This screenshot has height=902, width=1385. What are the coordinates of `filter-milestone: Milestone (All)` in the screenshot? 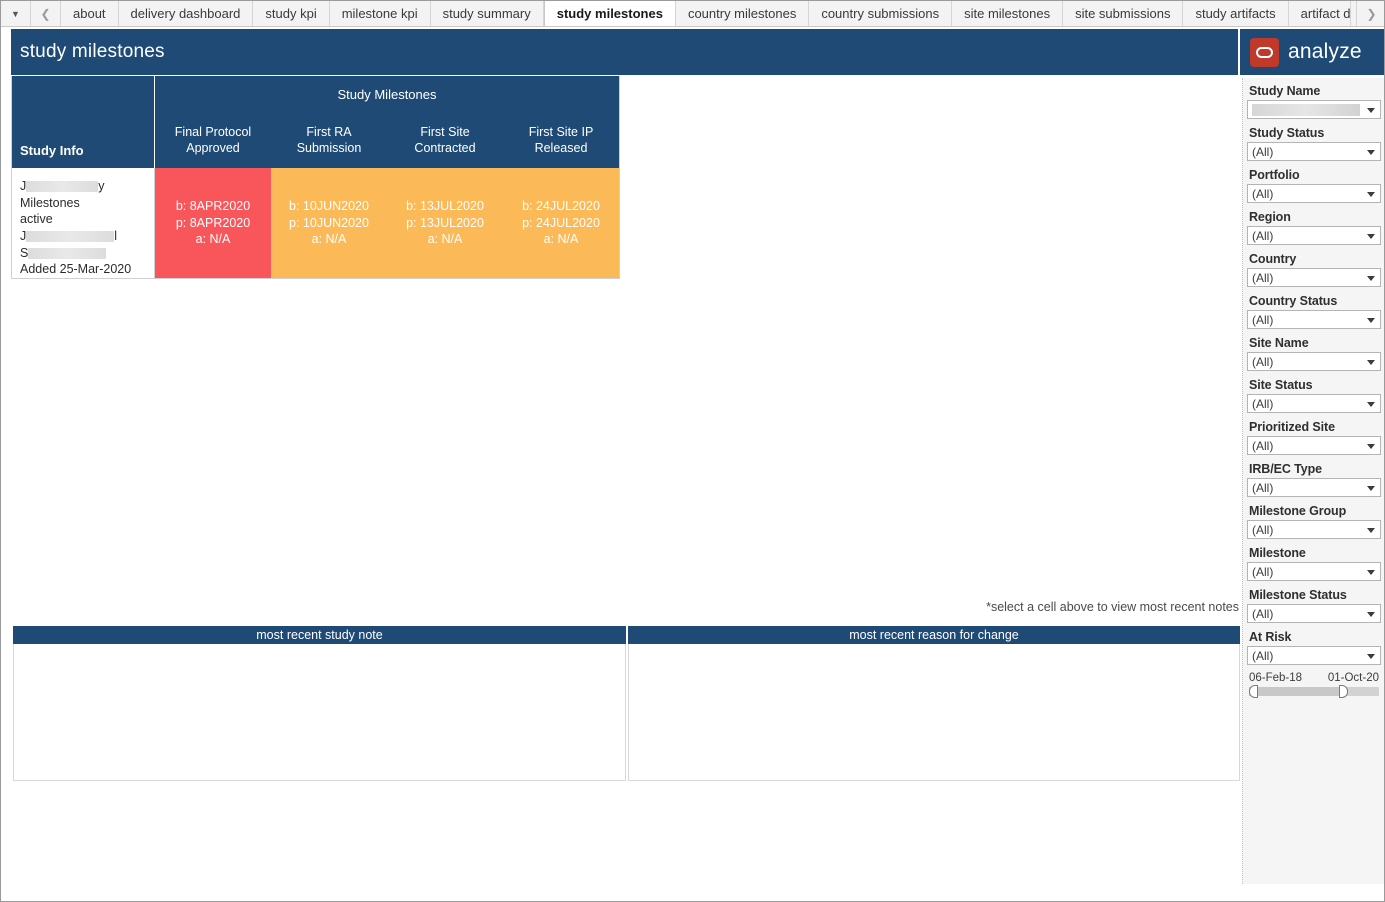 It's located at (1314, 563).